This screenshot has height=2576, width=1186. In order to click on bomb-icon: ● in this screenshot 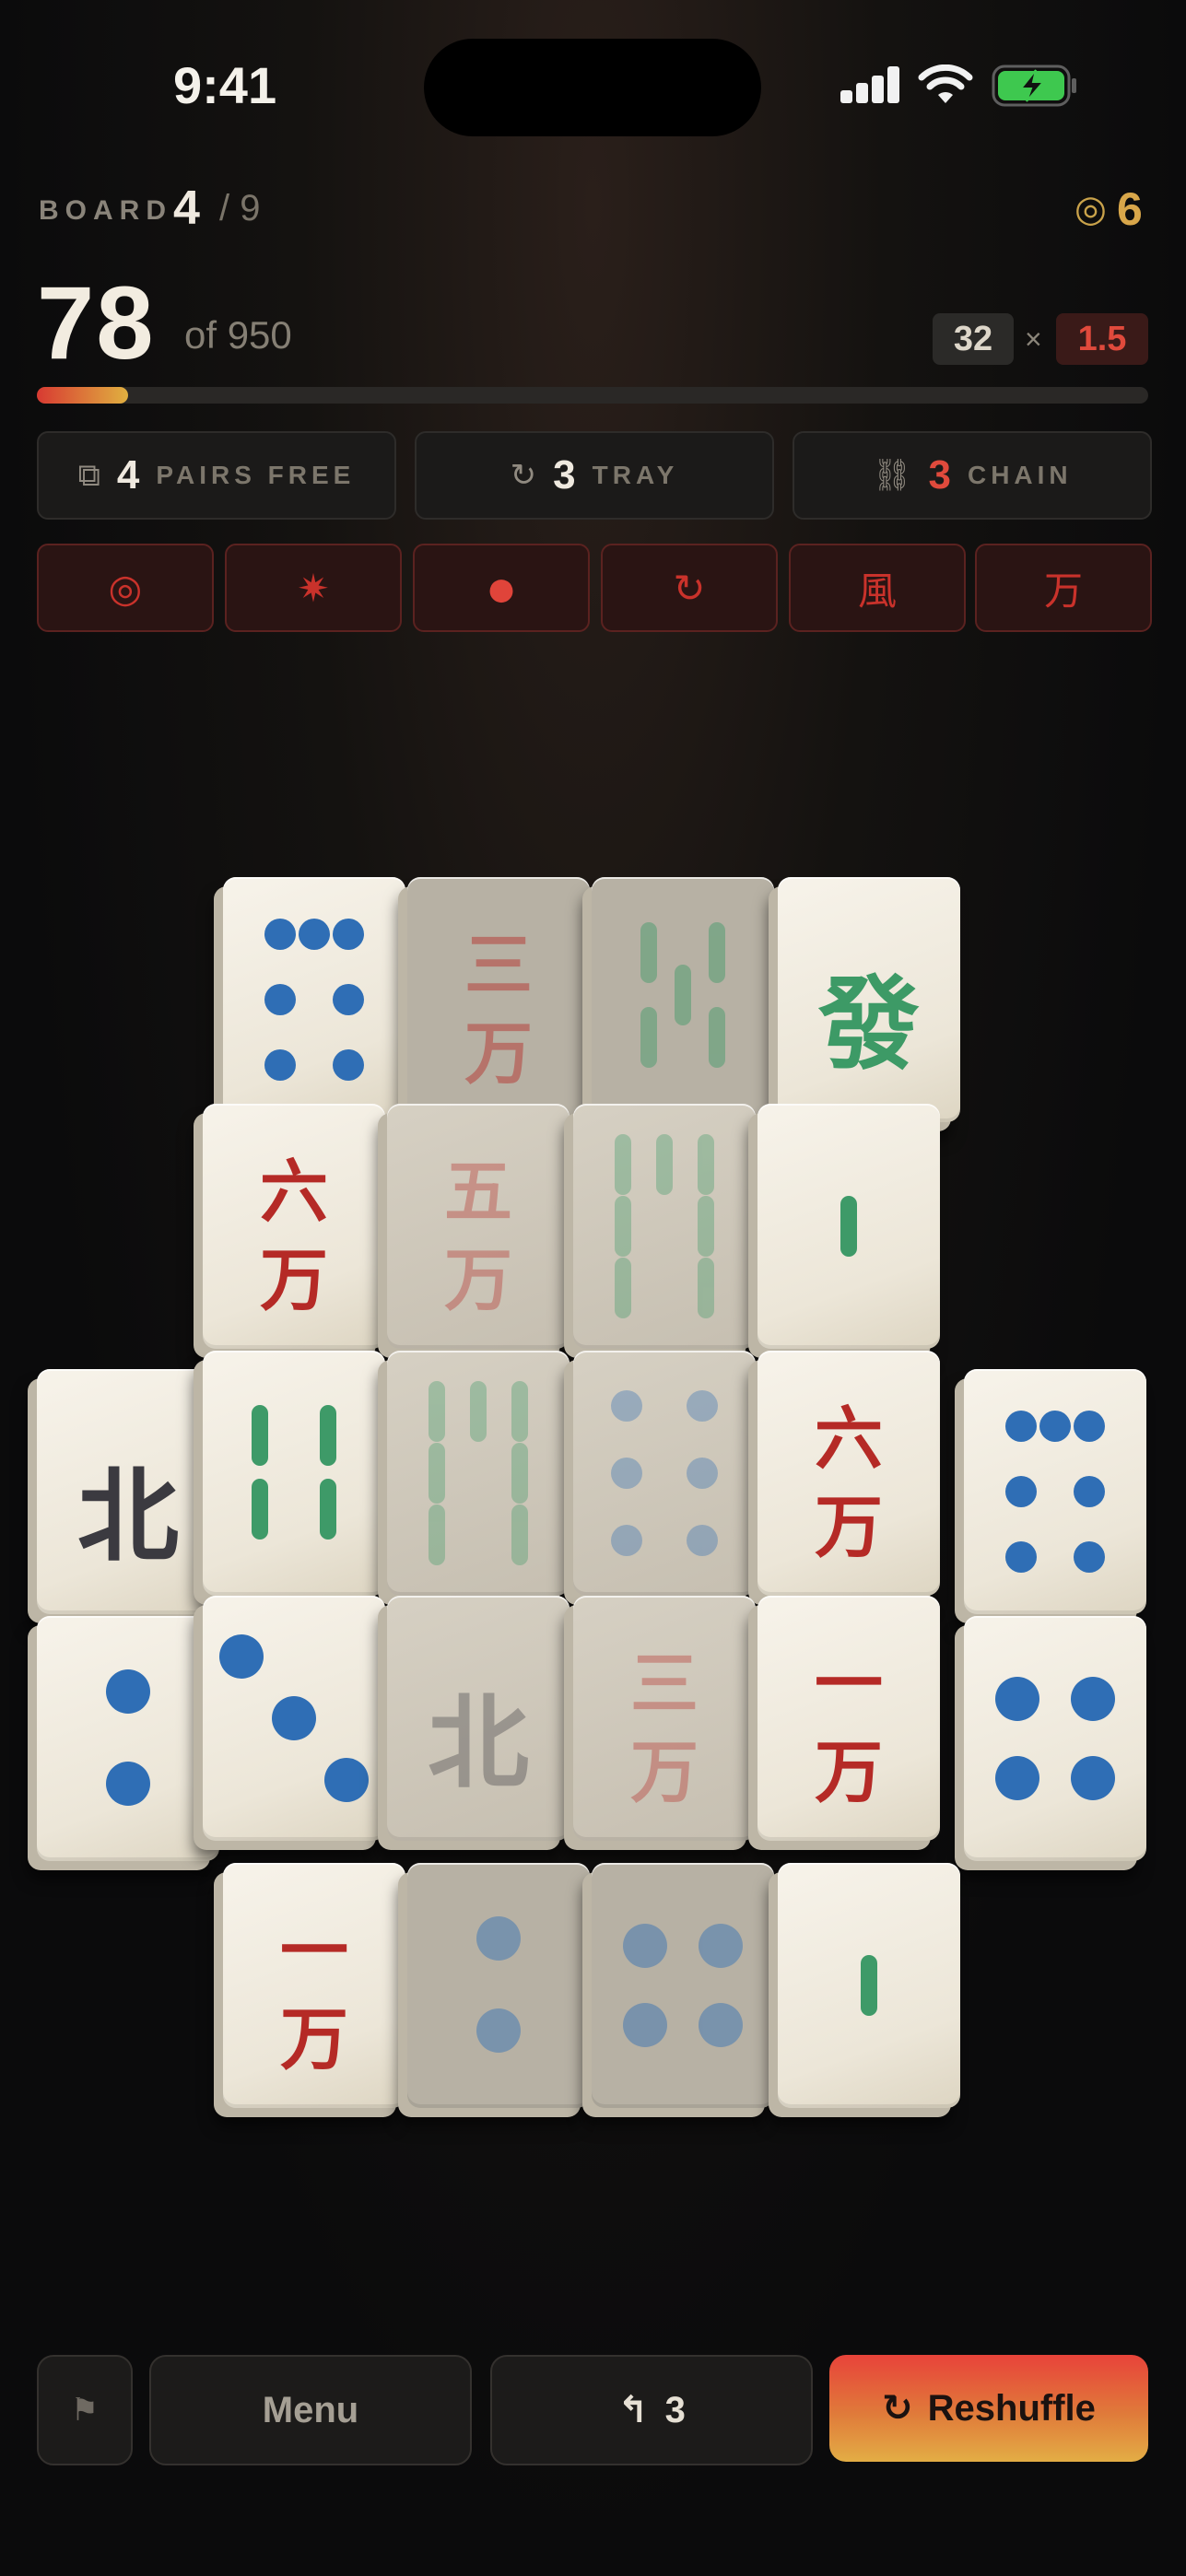, I will do `click(501, 587)`.